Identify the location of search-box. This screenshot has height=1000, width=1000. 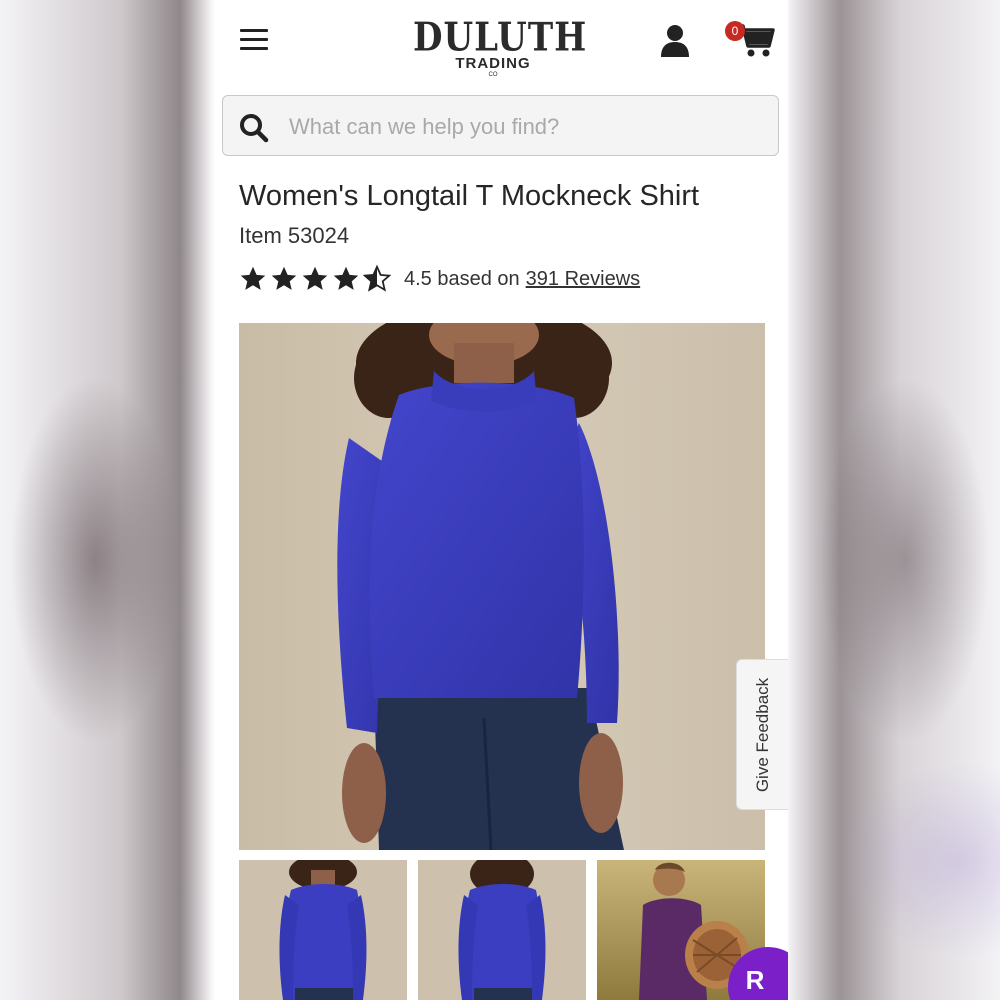
(500, 125).